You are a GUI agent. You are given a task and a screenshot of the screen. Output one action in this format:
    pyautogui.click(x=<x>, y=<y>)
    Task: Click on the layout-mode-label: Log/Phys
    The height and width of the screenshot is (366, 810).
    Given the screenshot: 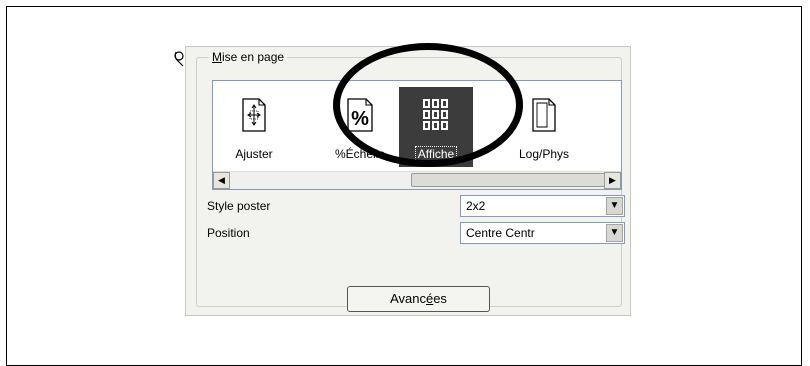 What is the action you would take?
    pyautogui.click(x=544, y=154)
    